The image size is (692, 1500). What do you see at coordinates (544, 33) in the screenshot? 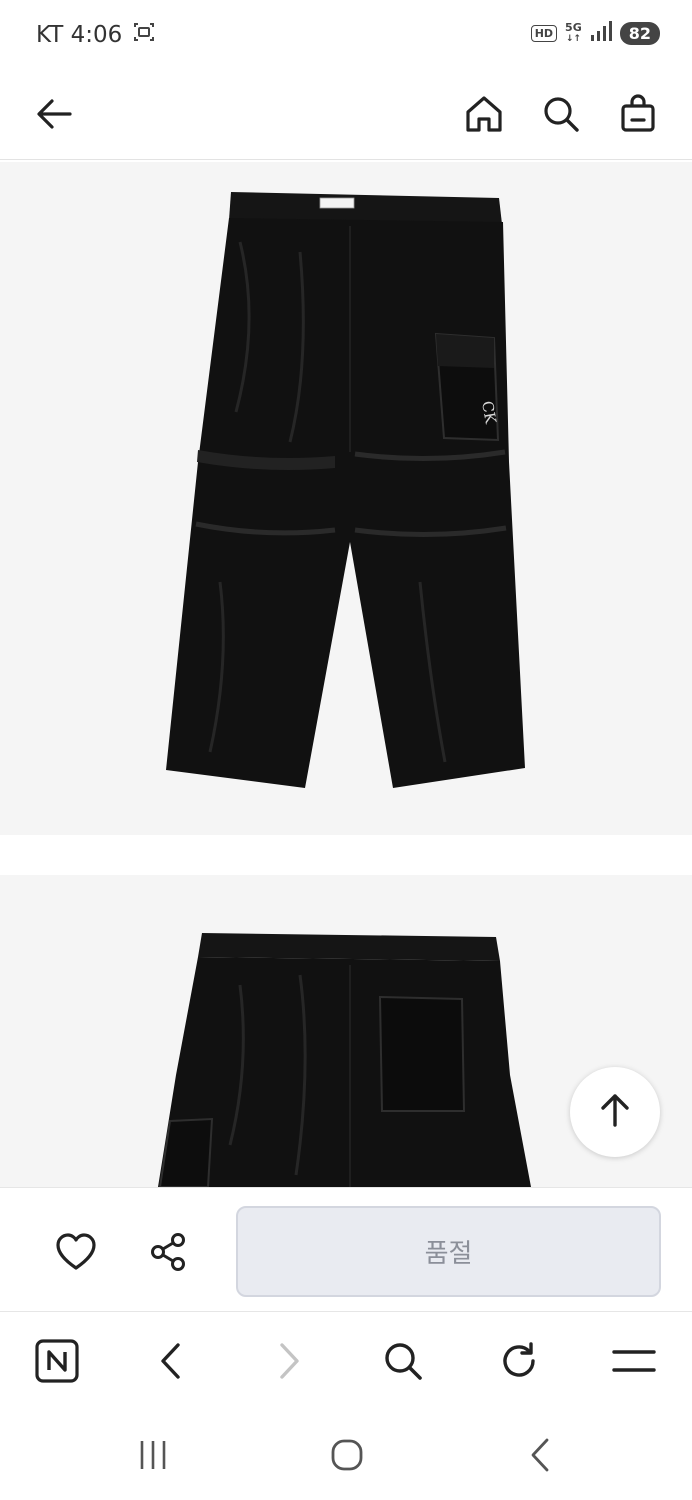
I see `hd-badge: HD` at bounding box center [544, 33].